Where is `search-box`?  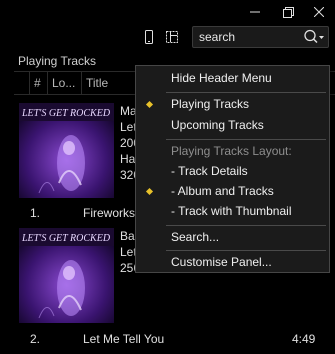 search-box is located at coordinates (260, 37).